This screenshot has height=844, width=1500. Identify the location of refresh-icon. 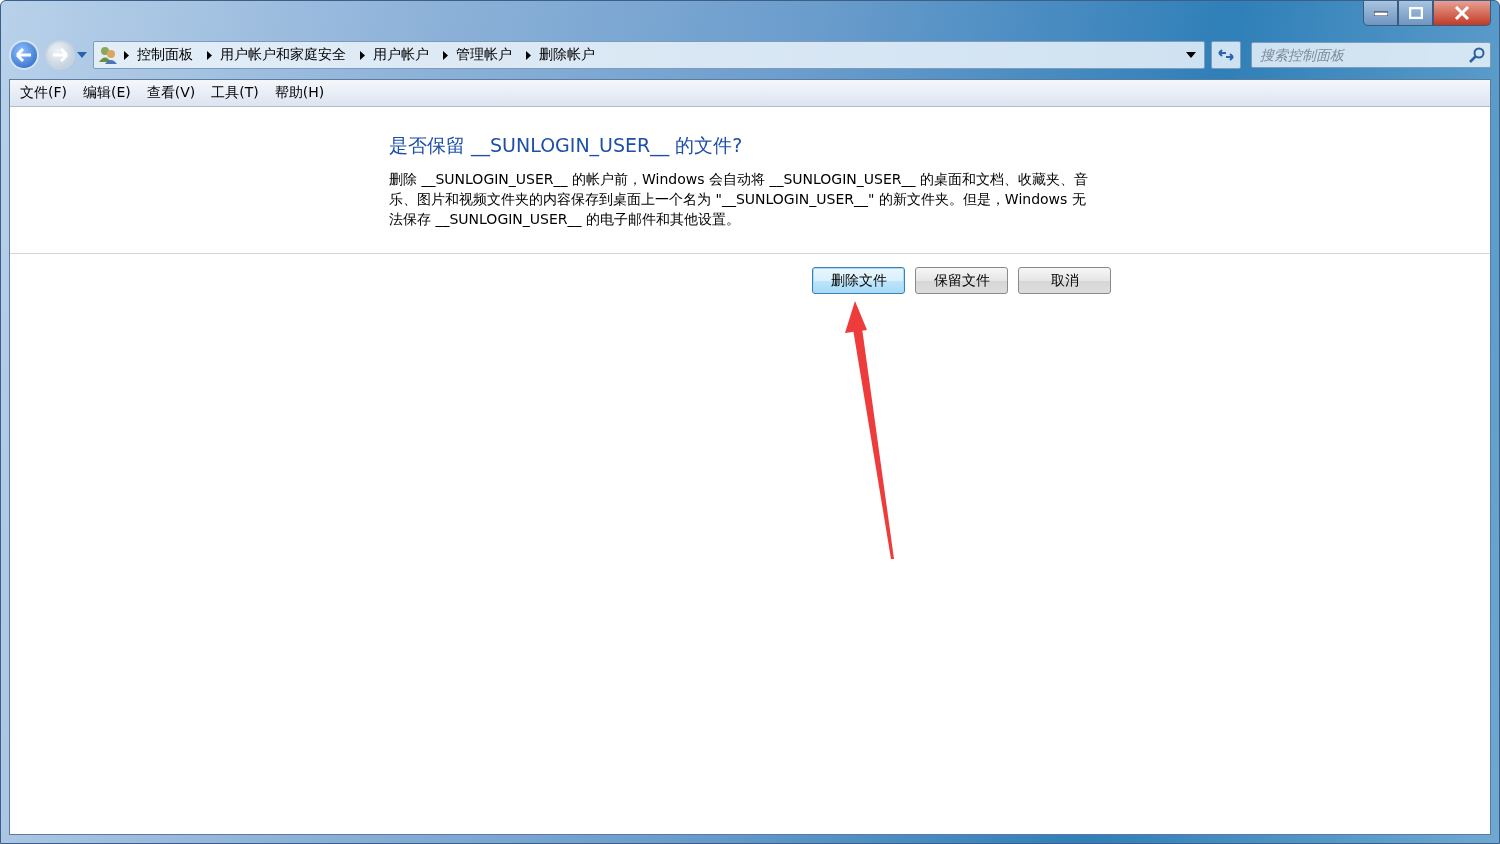
(1226, 55).